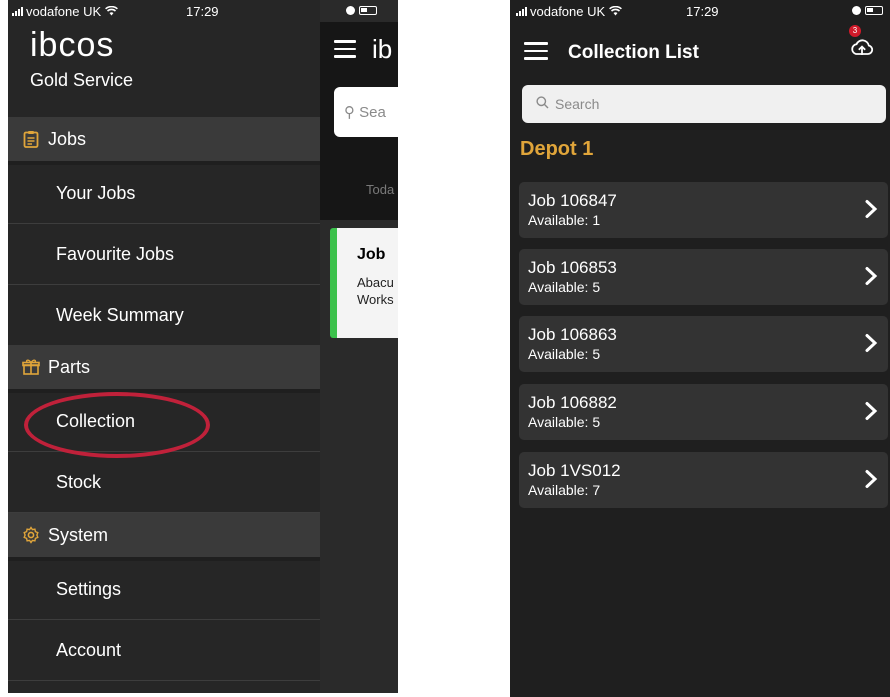  I want to click on job-list-item: Job 106882 Available: 5, so click(703, 412).